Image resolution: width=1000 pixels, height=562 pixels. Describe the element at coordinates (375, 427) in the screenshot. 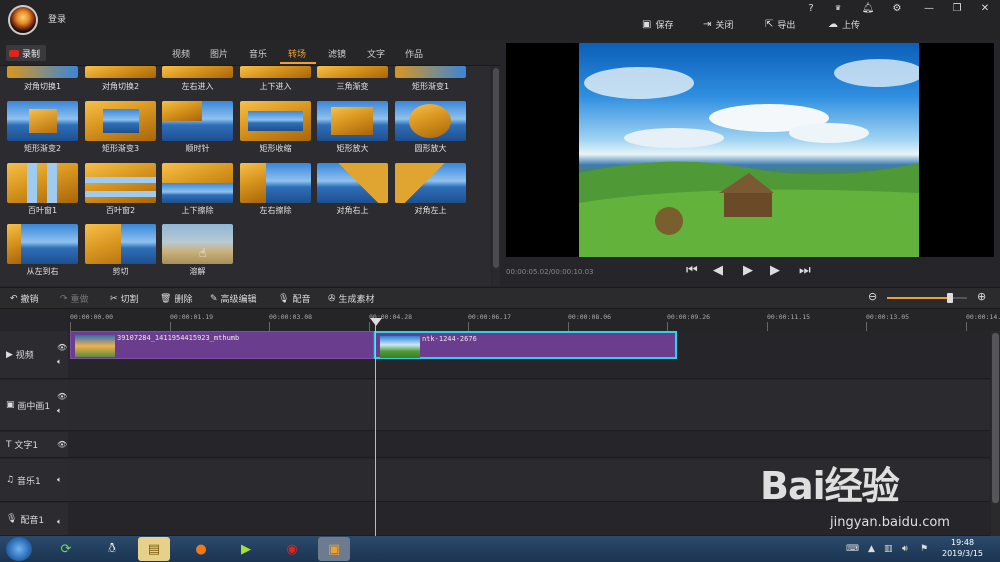

I see `playhead-line` at that location.